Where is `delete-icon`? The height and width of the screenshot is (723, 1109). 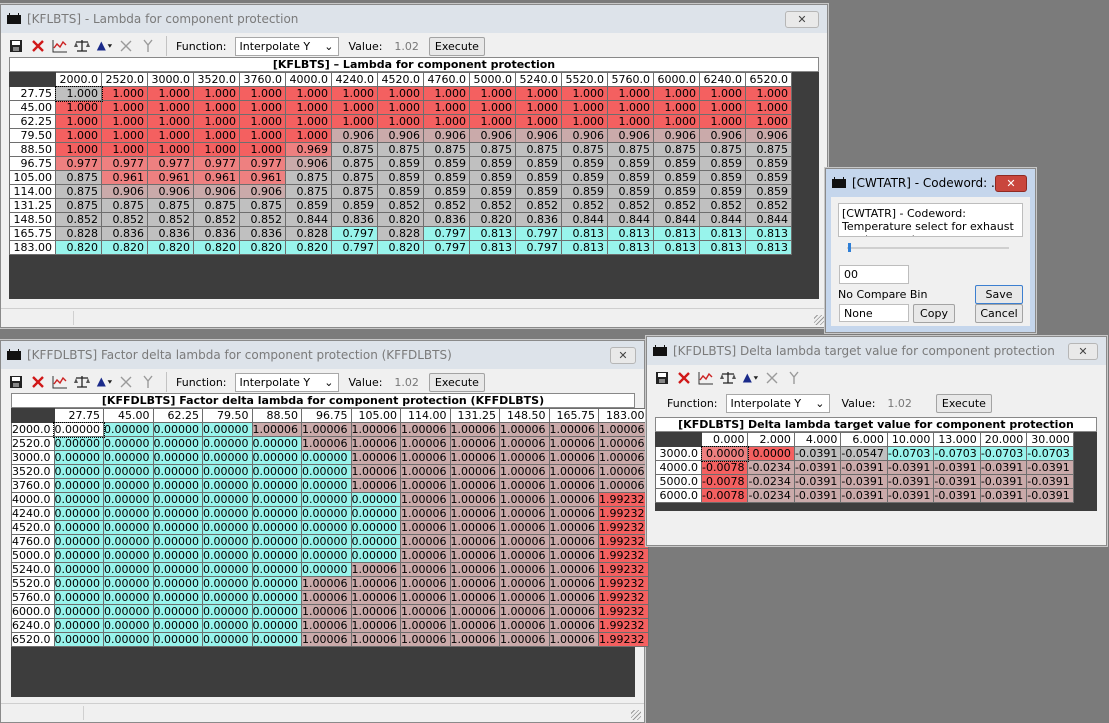 delete-icon is located at coordinates (38, 46).